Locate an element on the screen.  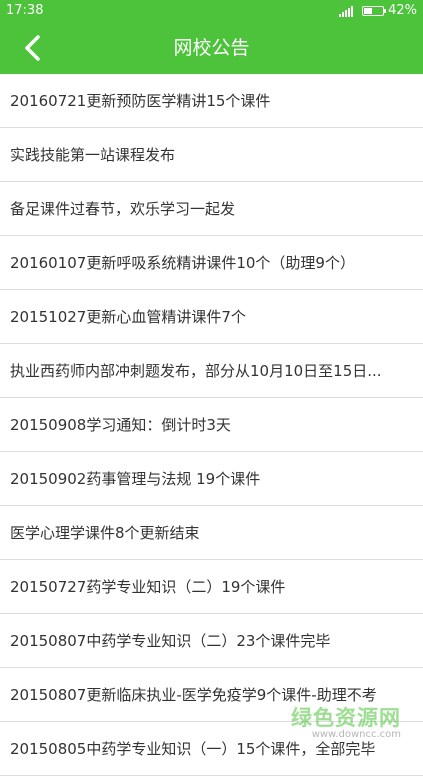
announcement-item: 20150805中药学专业知识（一）15个课件，全部完毕 is located at coordinates (211, 749).